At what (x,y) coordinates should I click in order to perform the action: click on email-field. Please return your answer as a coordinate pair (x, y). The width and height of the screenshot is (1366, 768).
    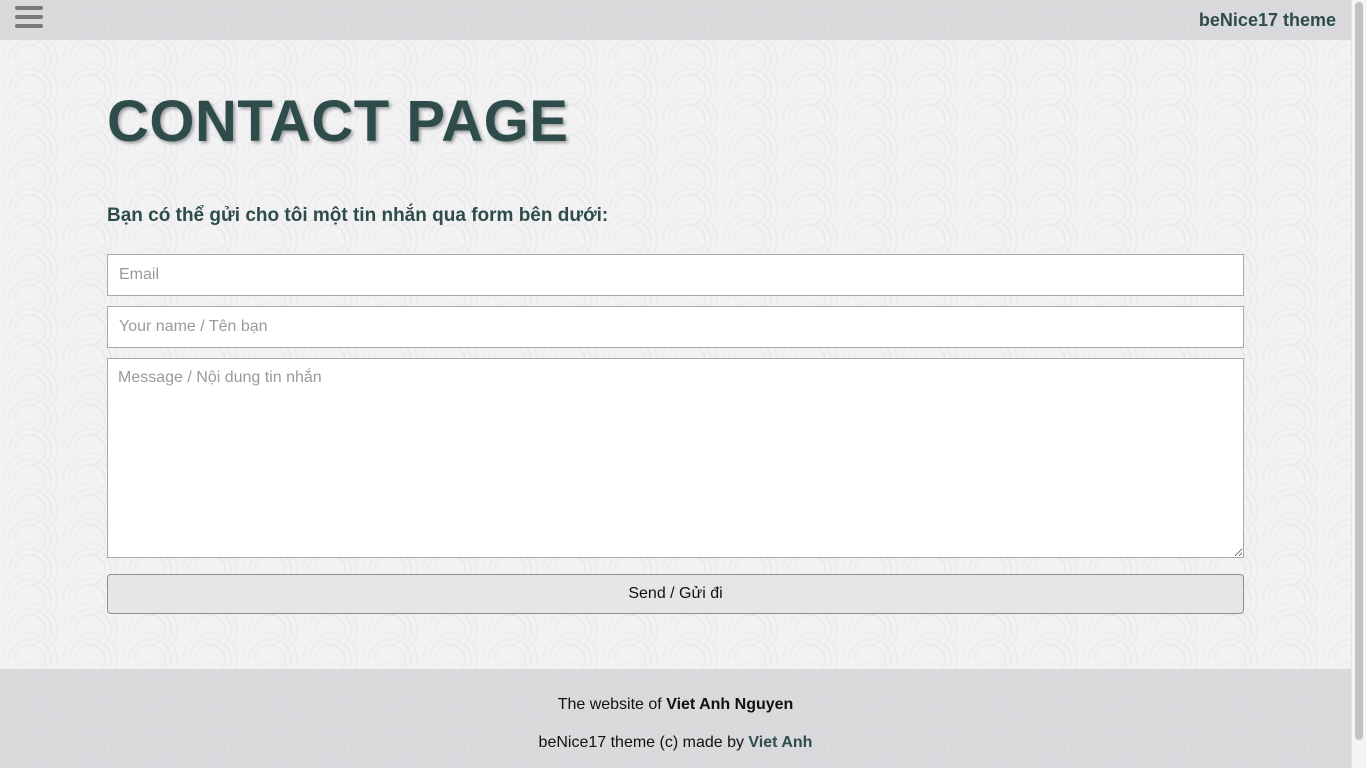
    Looking at the image, I should click on (675, 275).